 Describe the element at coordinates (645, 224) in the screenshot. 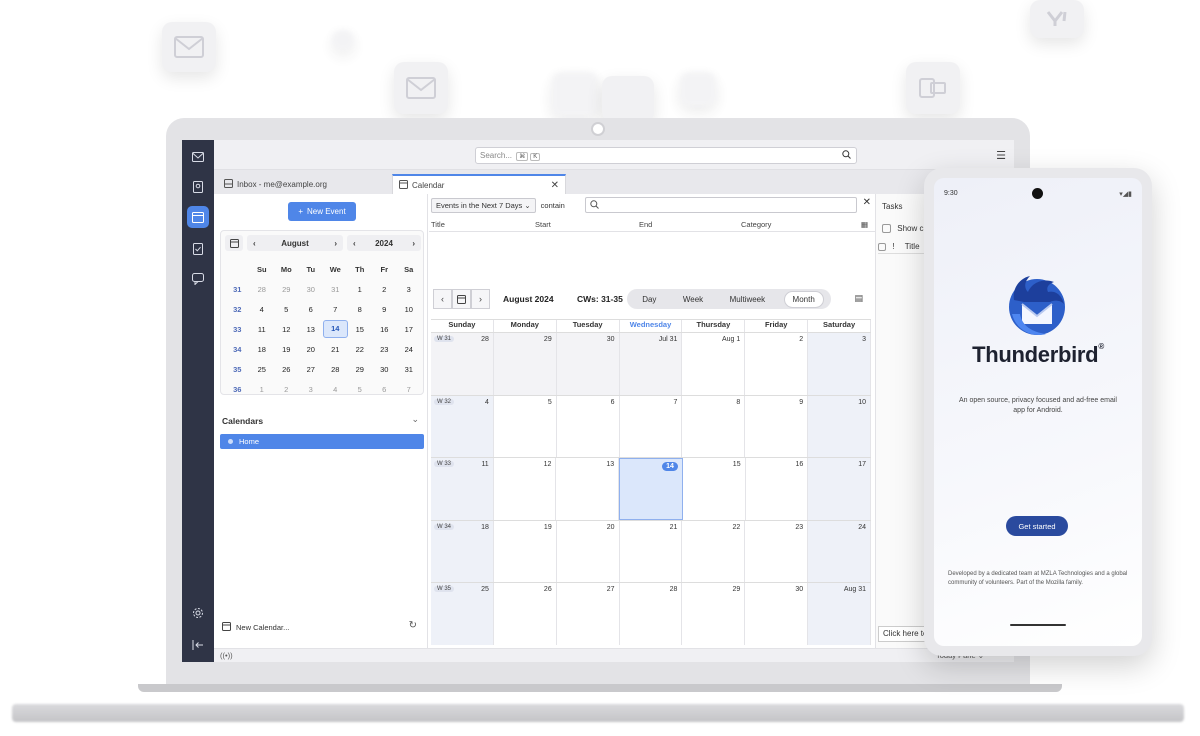

I see `column-header-end: End` at that location.